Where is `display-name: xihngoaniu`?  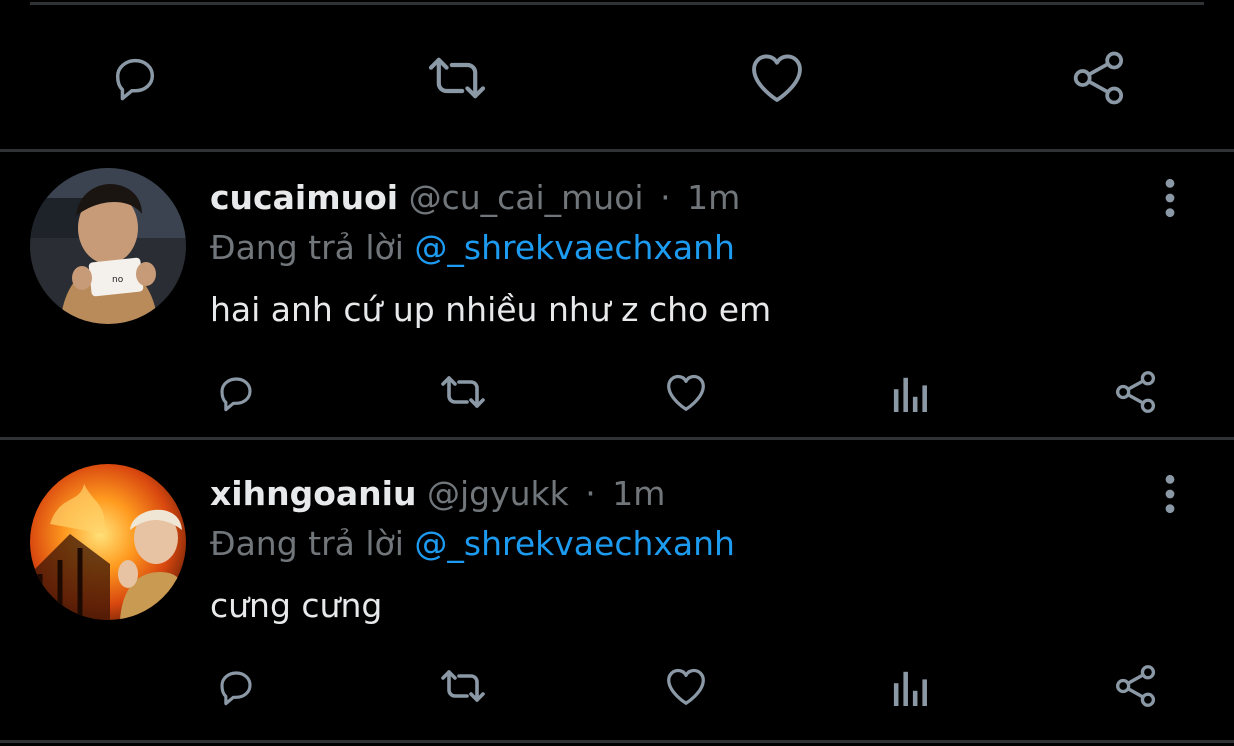
display-name: xihngoaniu is located at coordinates (313, 493).